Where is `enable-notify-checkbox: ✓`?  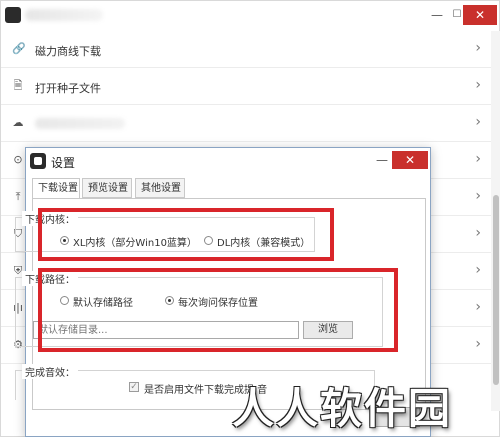
enable-notify-checkbox: ✓ is located at coordinates (134, 387).